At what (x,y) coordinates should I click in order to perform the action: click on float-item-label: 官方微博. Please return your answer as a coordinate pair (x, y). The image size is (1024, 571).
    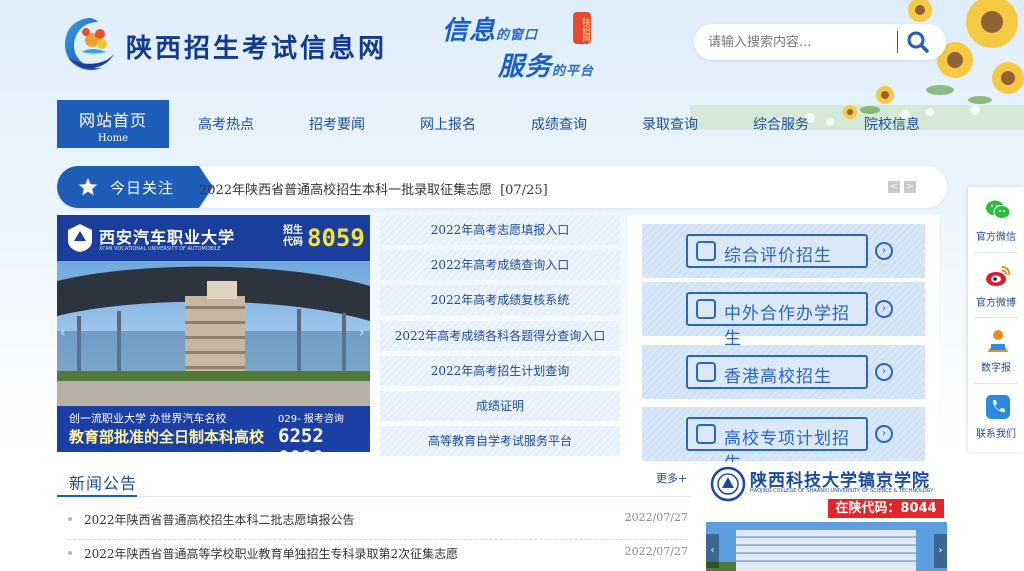
    Looking at the image, I should click on (996, 303).